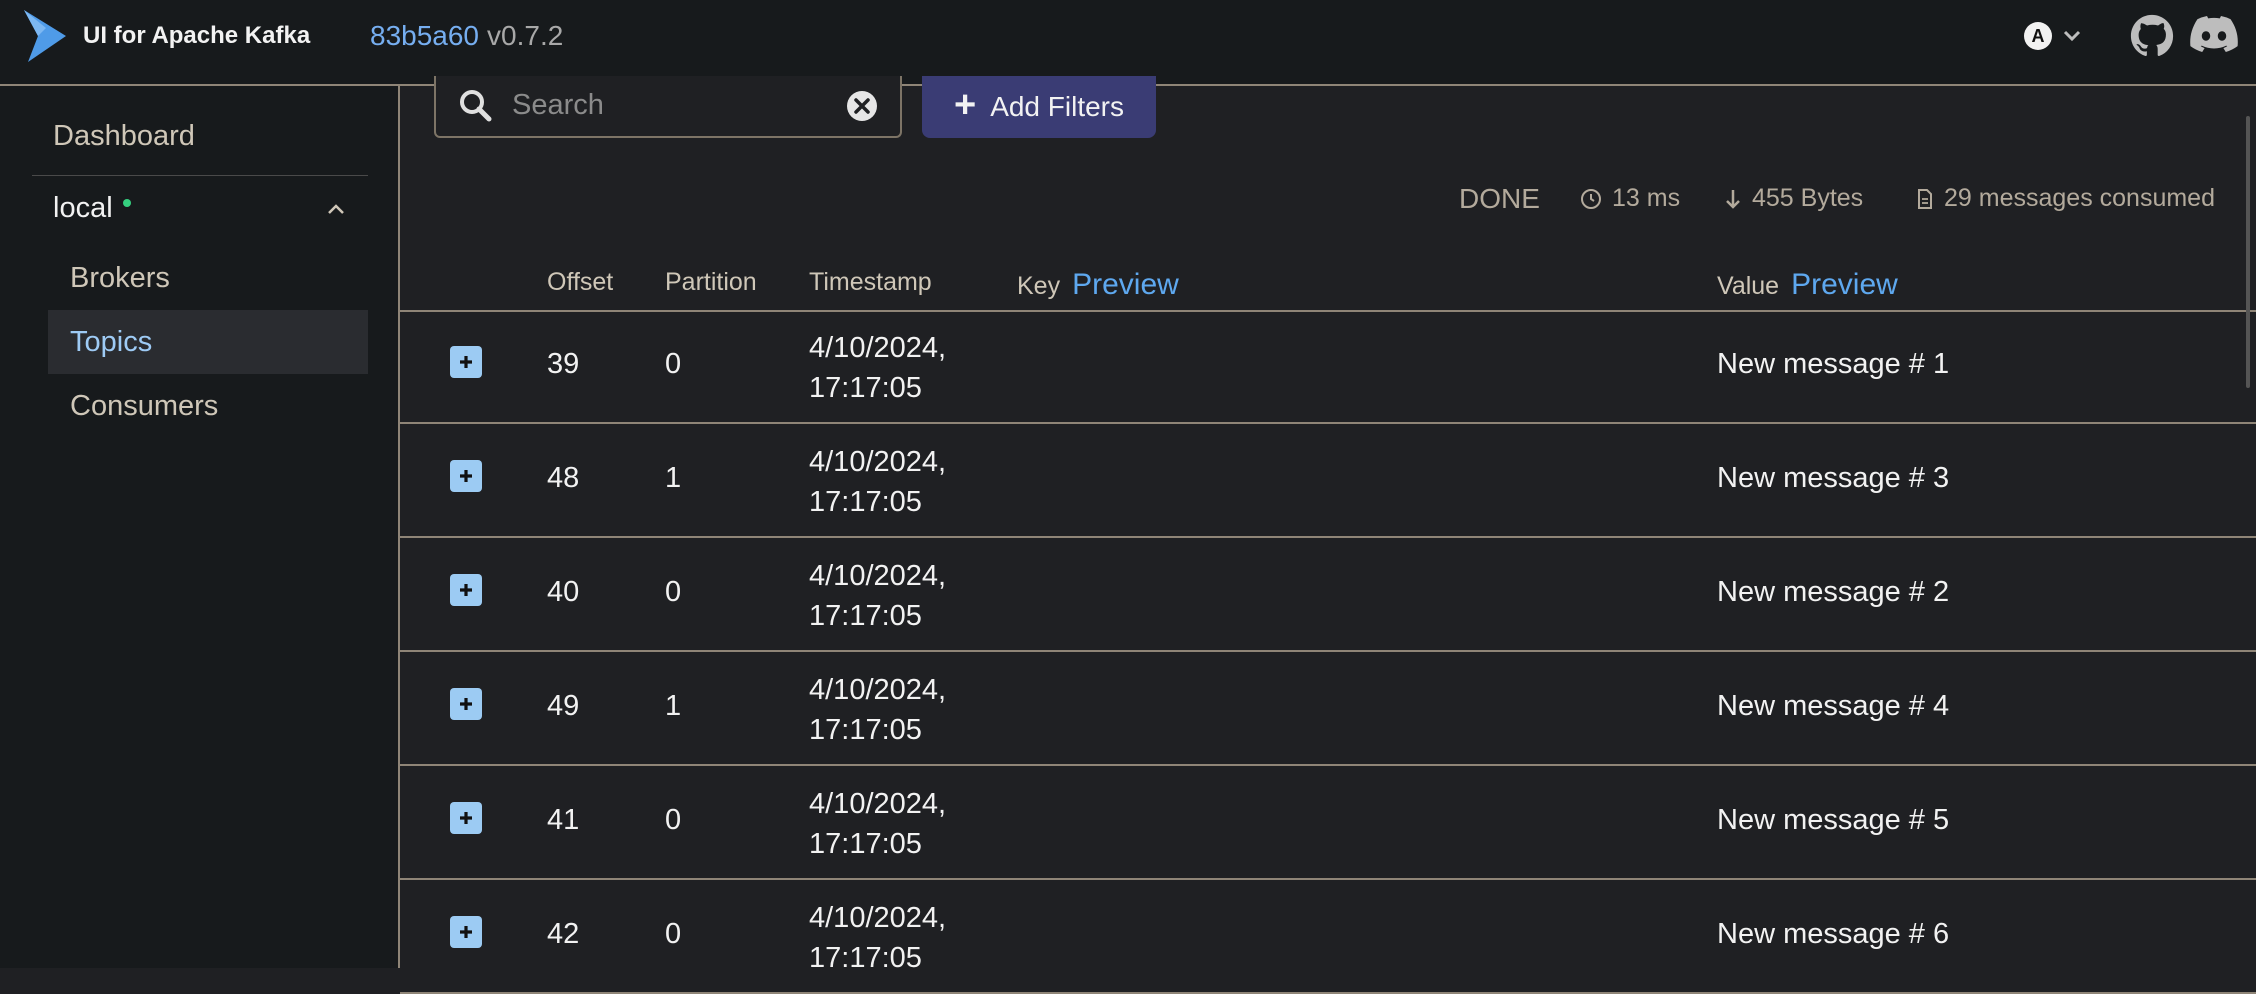  I want to click on bytes-consumed: 455 Bytes, so click(1793, 198).